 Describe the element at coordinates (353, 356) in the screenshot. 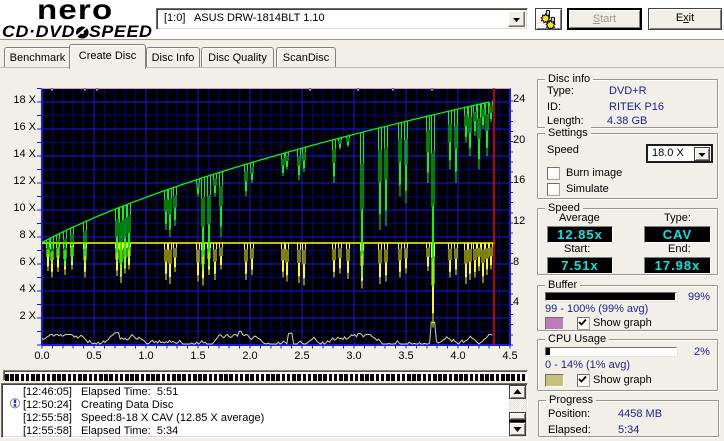

I see `svg-text: 3.0` at that location.